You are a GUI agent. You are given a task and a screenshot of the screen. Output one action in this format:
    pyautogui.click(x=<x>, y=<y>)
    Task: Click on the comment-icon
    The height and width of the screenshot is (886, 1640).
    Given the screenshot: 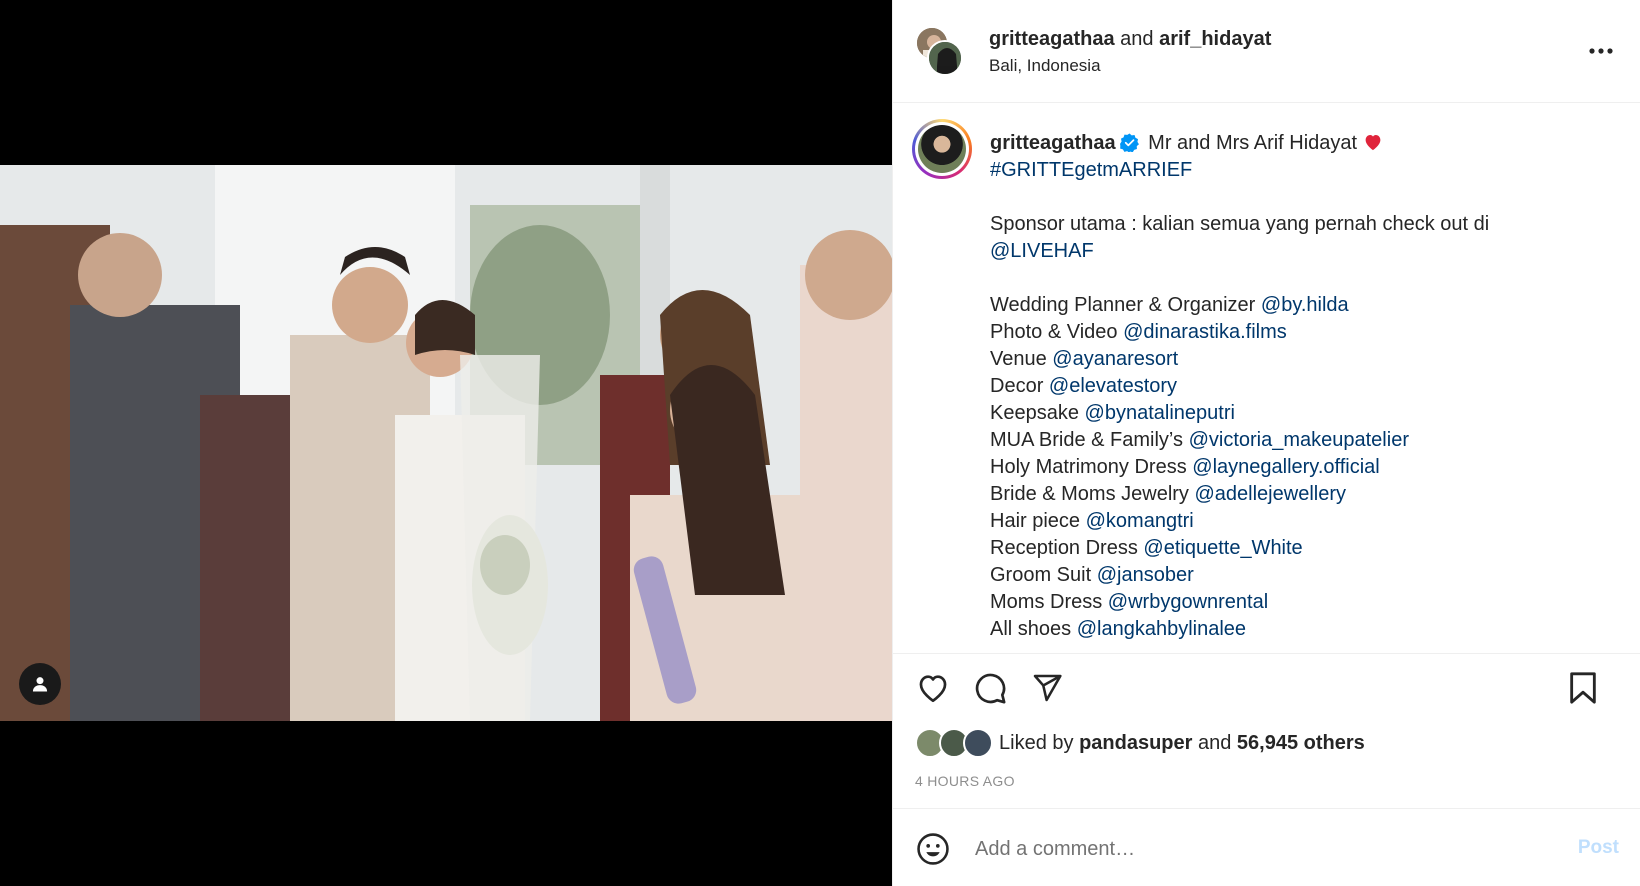 What is the action you would take?
    pyautogui.click(x=990, y=688)
    